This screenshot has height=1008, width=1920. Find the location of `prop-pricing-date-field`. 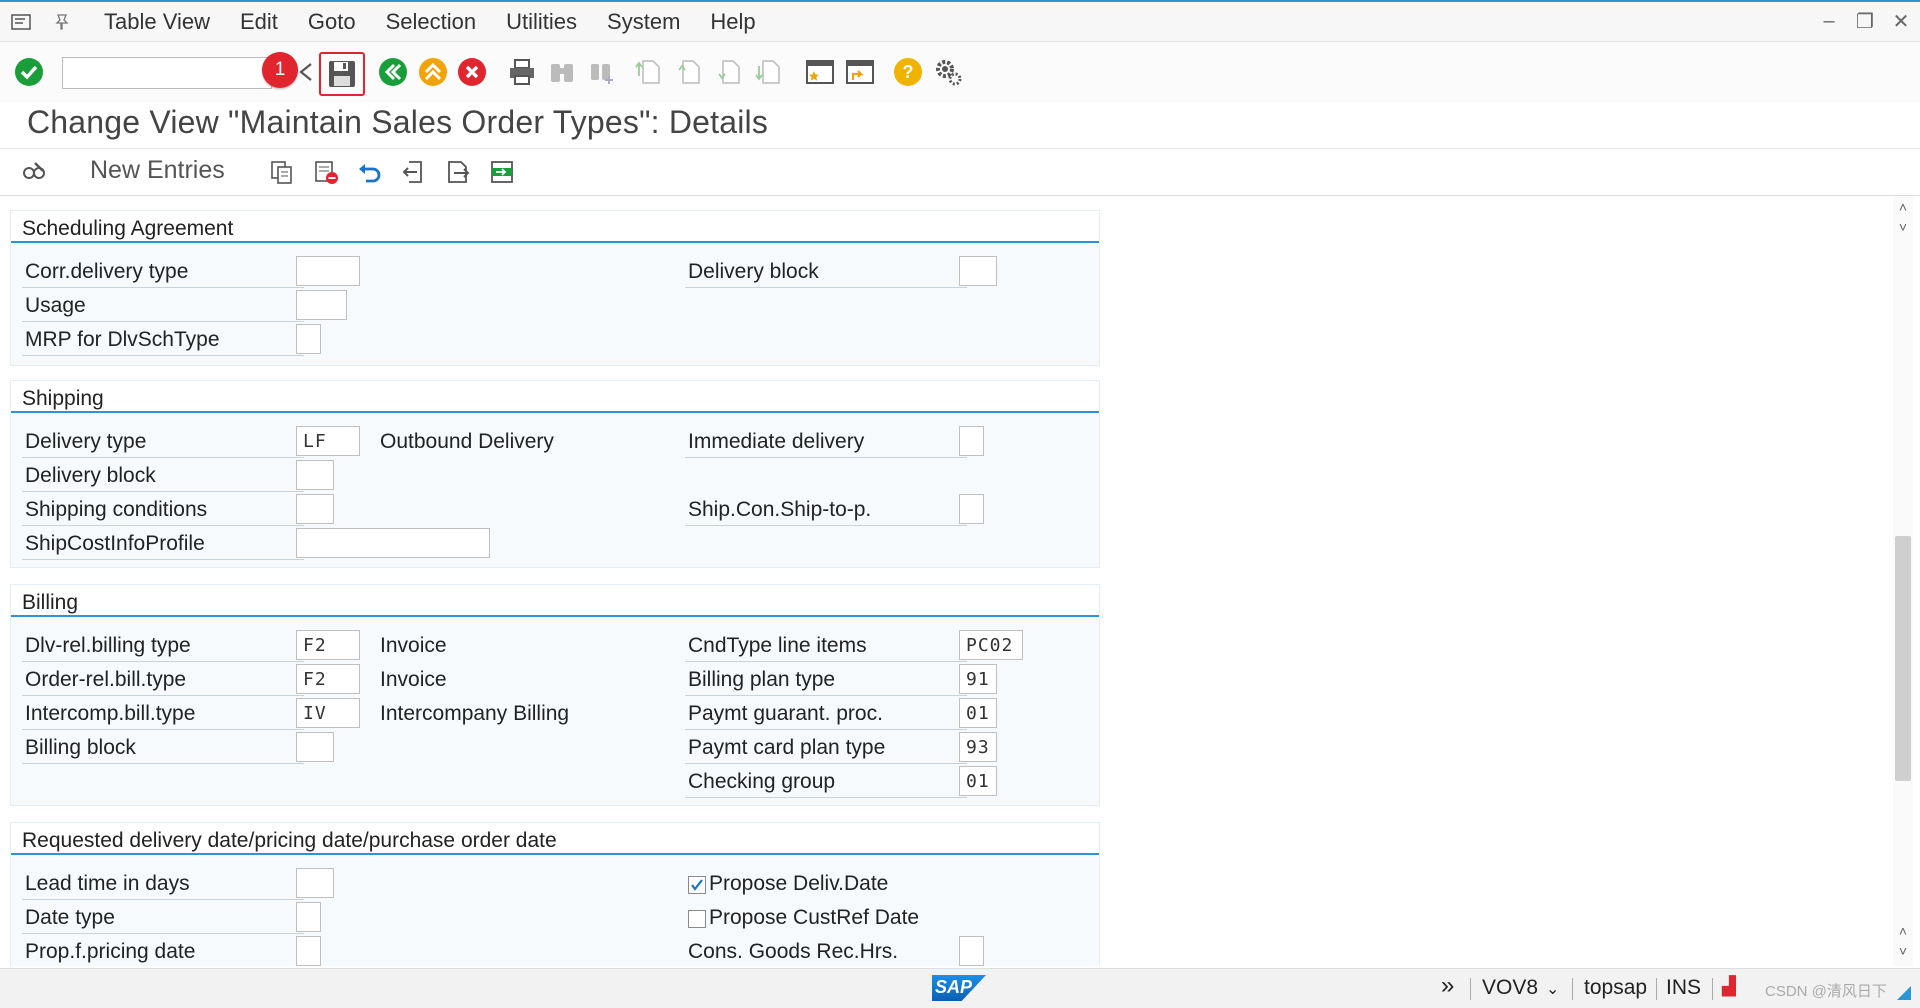

prop-pricing-date-field is located at coordinates (308, 951).